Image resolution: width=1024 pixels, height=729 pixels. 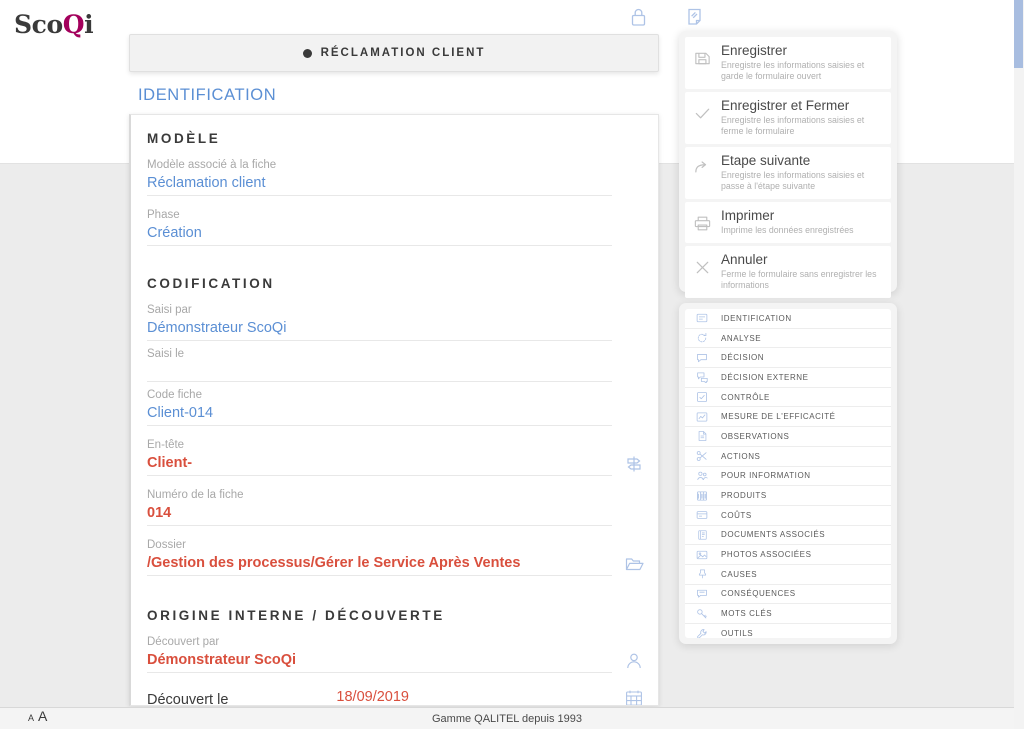 What do you see at coordinates (634, 564) in the screenshot?
I see `folder-open-icon` at bounding box center [634, 564].